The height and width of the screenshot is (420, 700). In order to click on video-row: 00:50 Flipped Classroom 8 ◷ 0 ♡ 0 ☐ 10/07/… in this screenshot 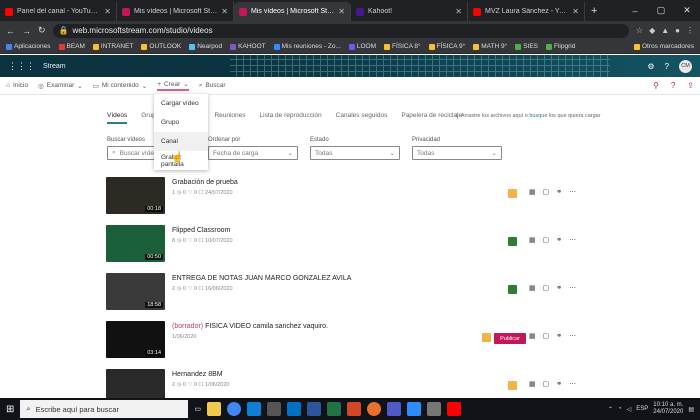, I will do `click(346, 245)`.